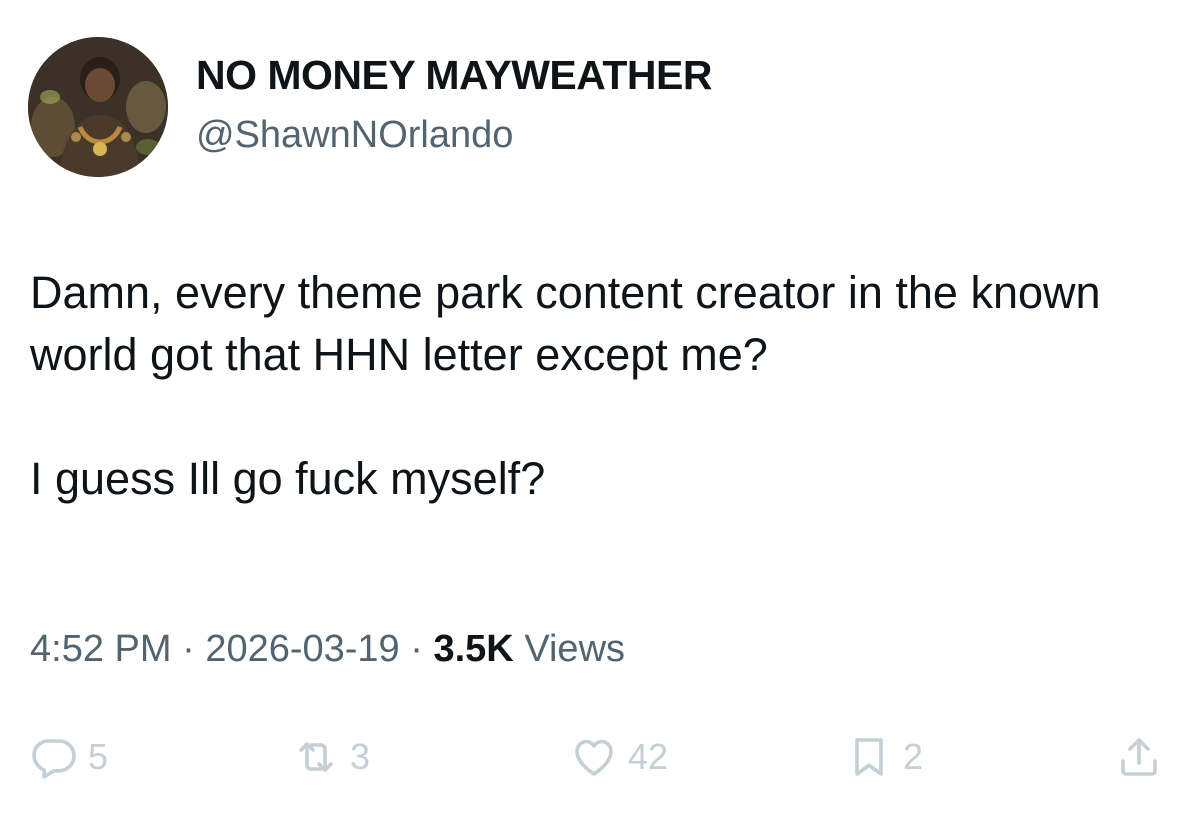 The height and width of the screenshot is (825, 1200). Describe the element at coordinates (619, 757) in the screenshot. I see `like-button: 42` at that location.